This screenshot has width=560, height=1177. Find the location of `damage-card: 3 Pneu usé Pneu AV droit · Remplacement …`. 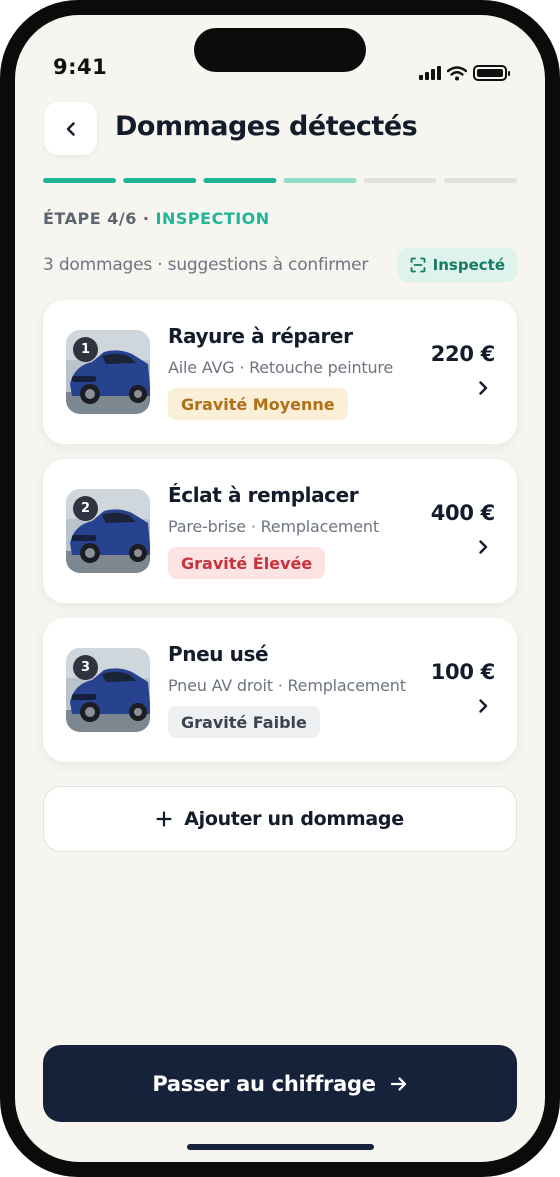

damage-card: 3 Pneu usé Pneu AV droit · Remplacement … is located at coordinates (280, 690).